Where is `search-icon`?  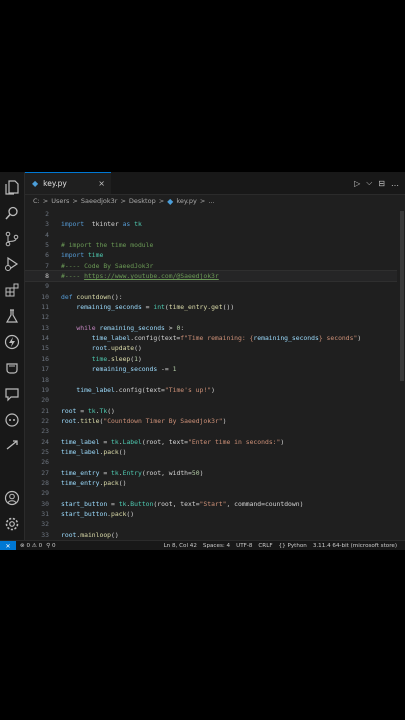
search-icon is located at coordinates (12, 213).